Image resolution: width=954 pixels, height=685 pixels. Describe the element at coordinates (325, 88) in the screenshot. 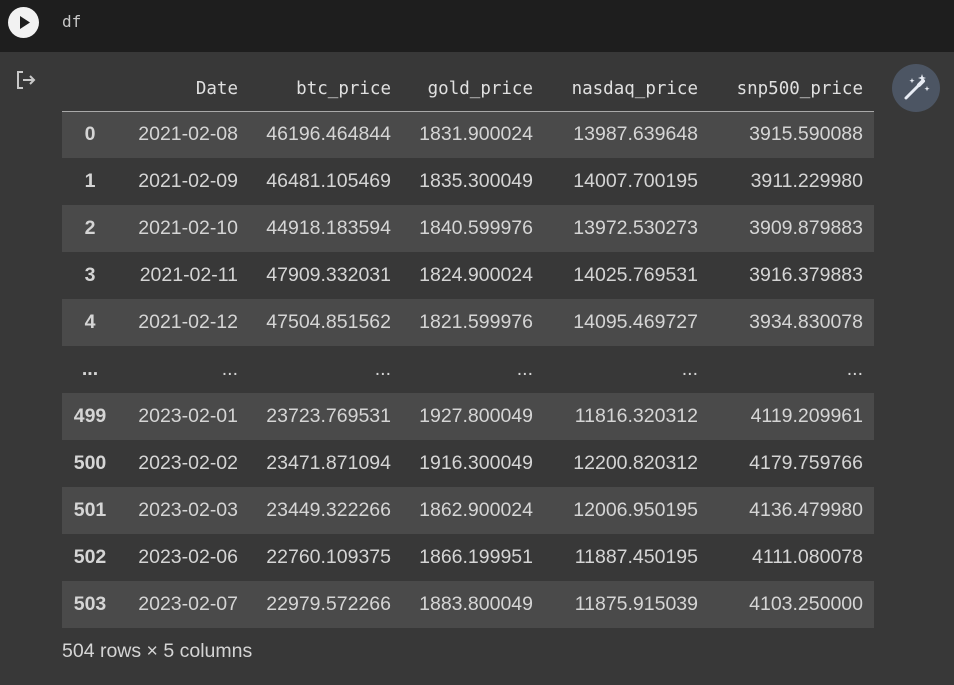

I see `column-header-btc-price: btc_price` at that location.